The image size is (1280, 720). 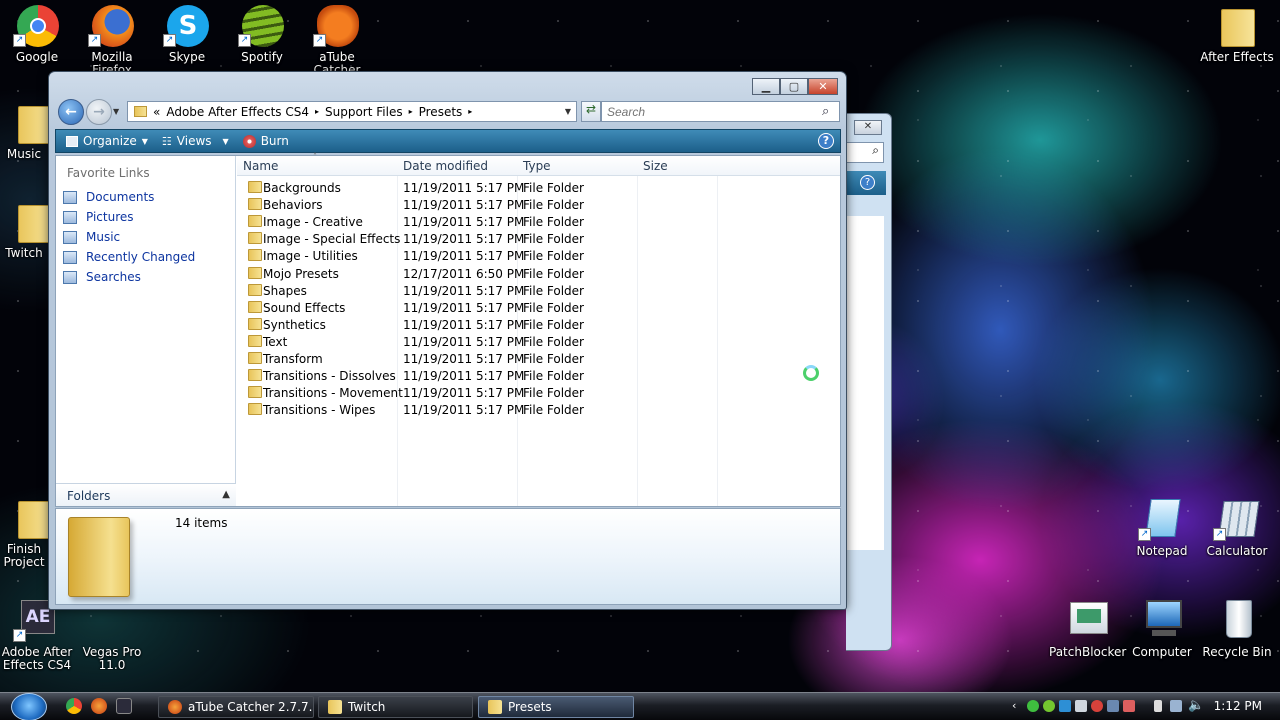 What do you see at coordinates (1237, 628) in the screenshot?
I see `desktop-icon-recycle-bin: Recycle Bin` at bounding box center [1237, 628].